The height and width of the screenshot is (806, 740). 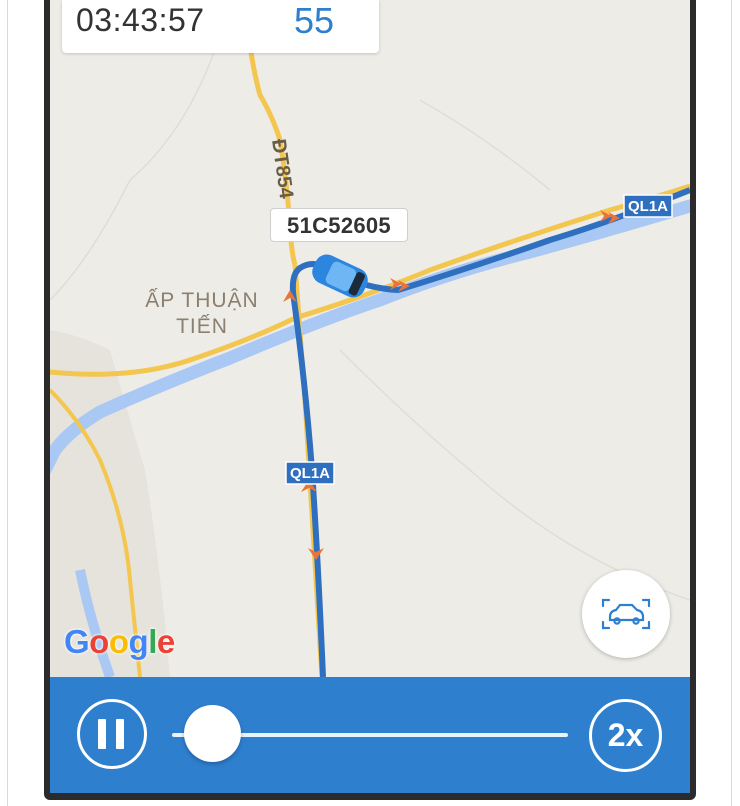 What do you see at coordinates (152, 641) in the screenshot?
I see `logo-letter: l` at bounding box center [152, 641].